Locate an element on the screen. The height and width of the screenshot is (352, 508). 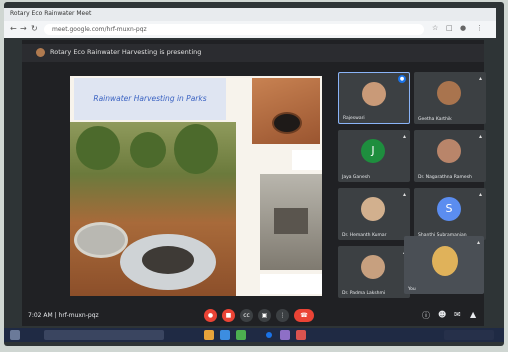
participant-tile: ● Rajeswari is located at coordinates (374, 98).